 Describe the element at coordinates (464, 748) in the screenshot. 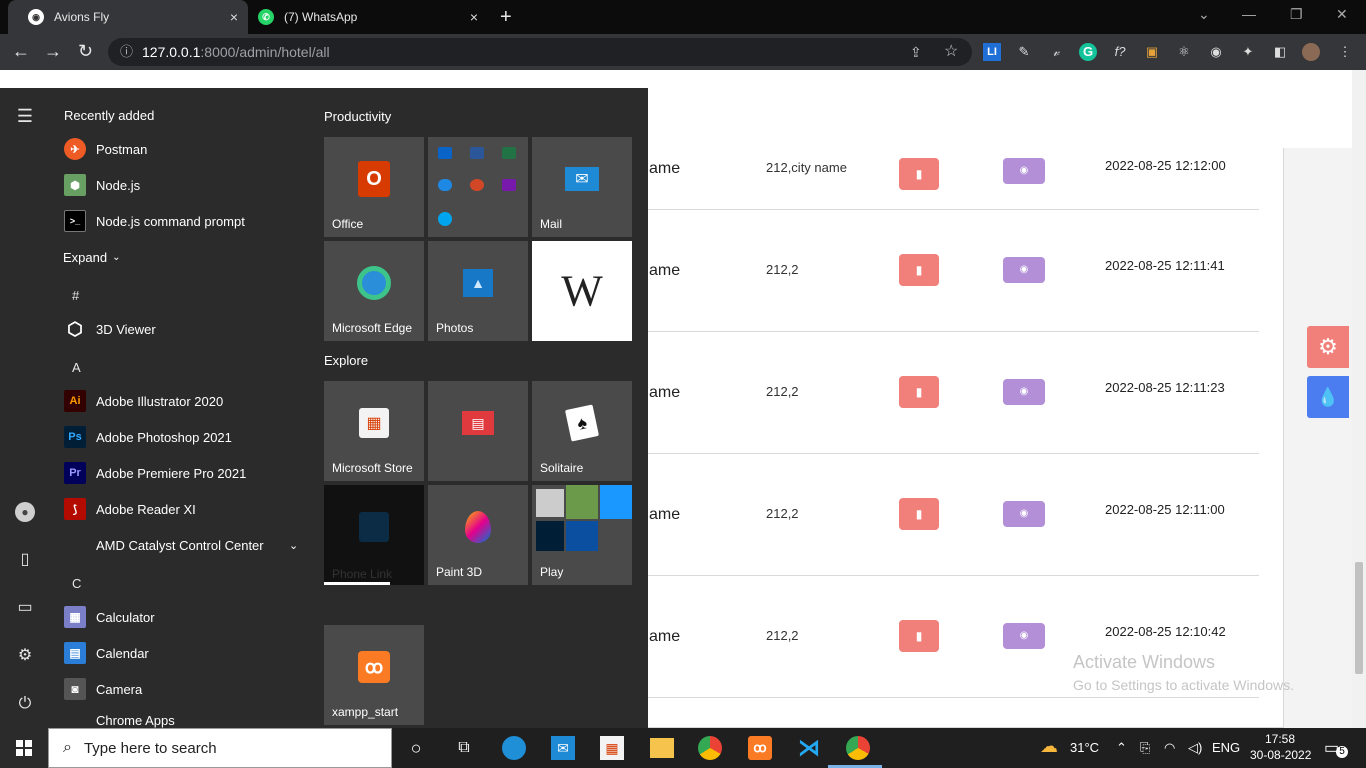

I see `task-view-icon: ⧉` at that location.